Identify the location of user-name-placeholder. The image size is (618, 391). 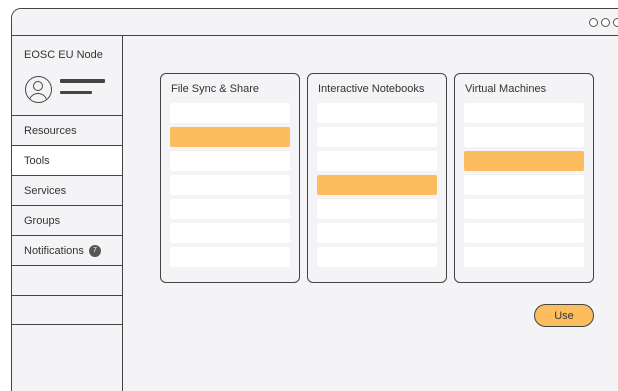
(82, 90).